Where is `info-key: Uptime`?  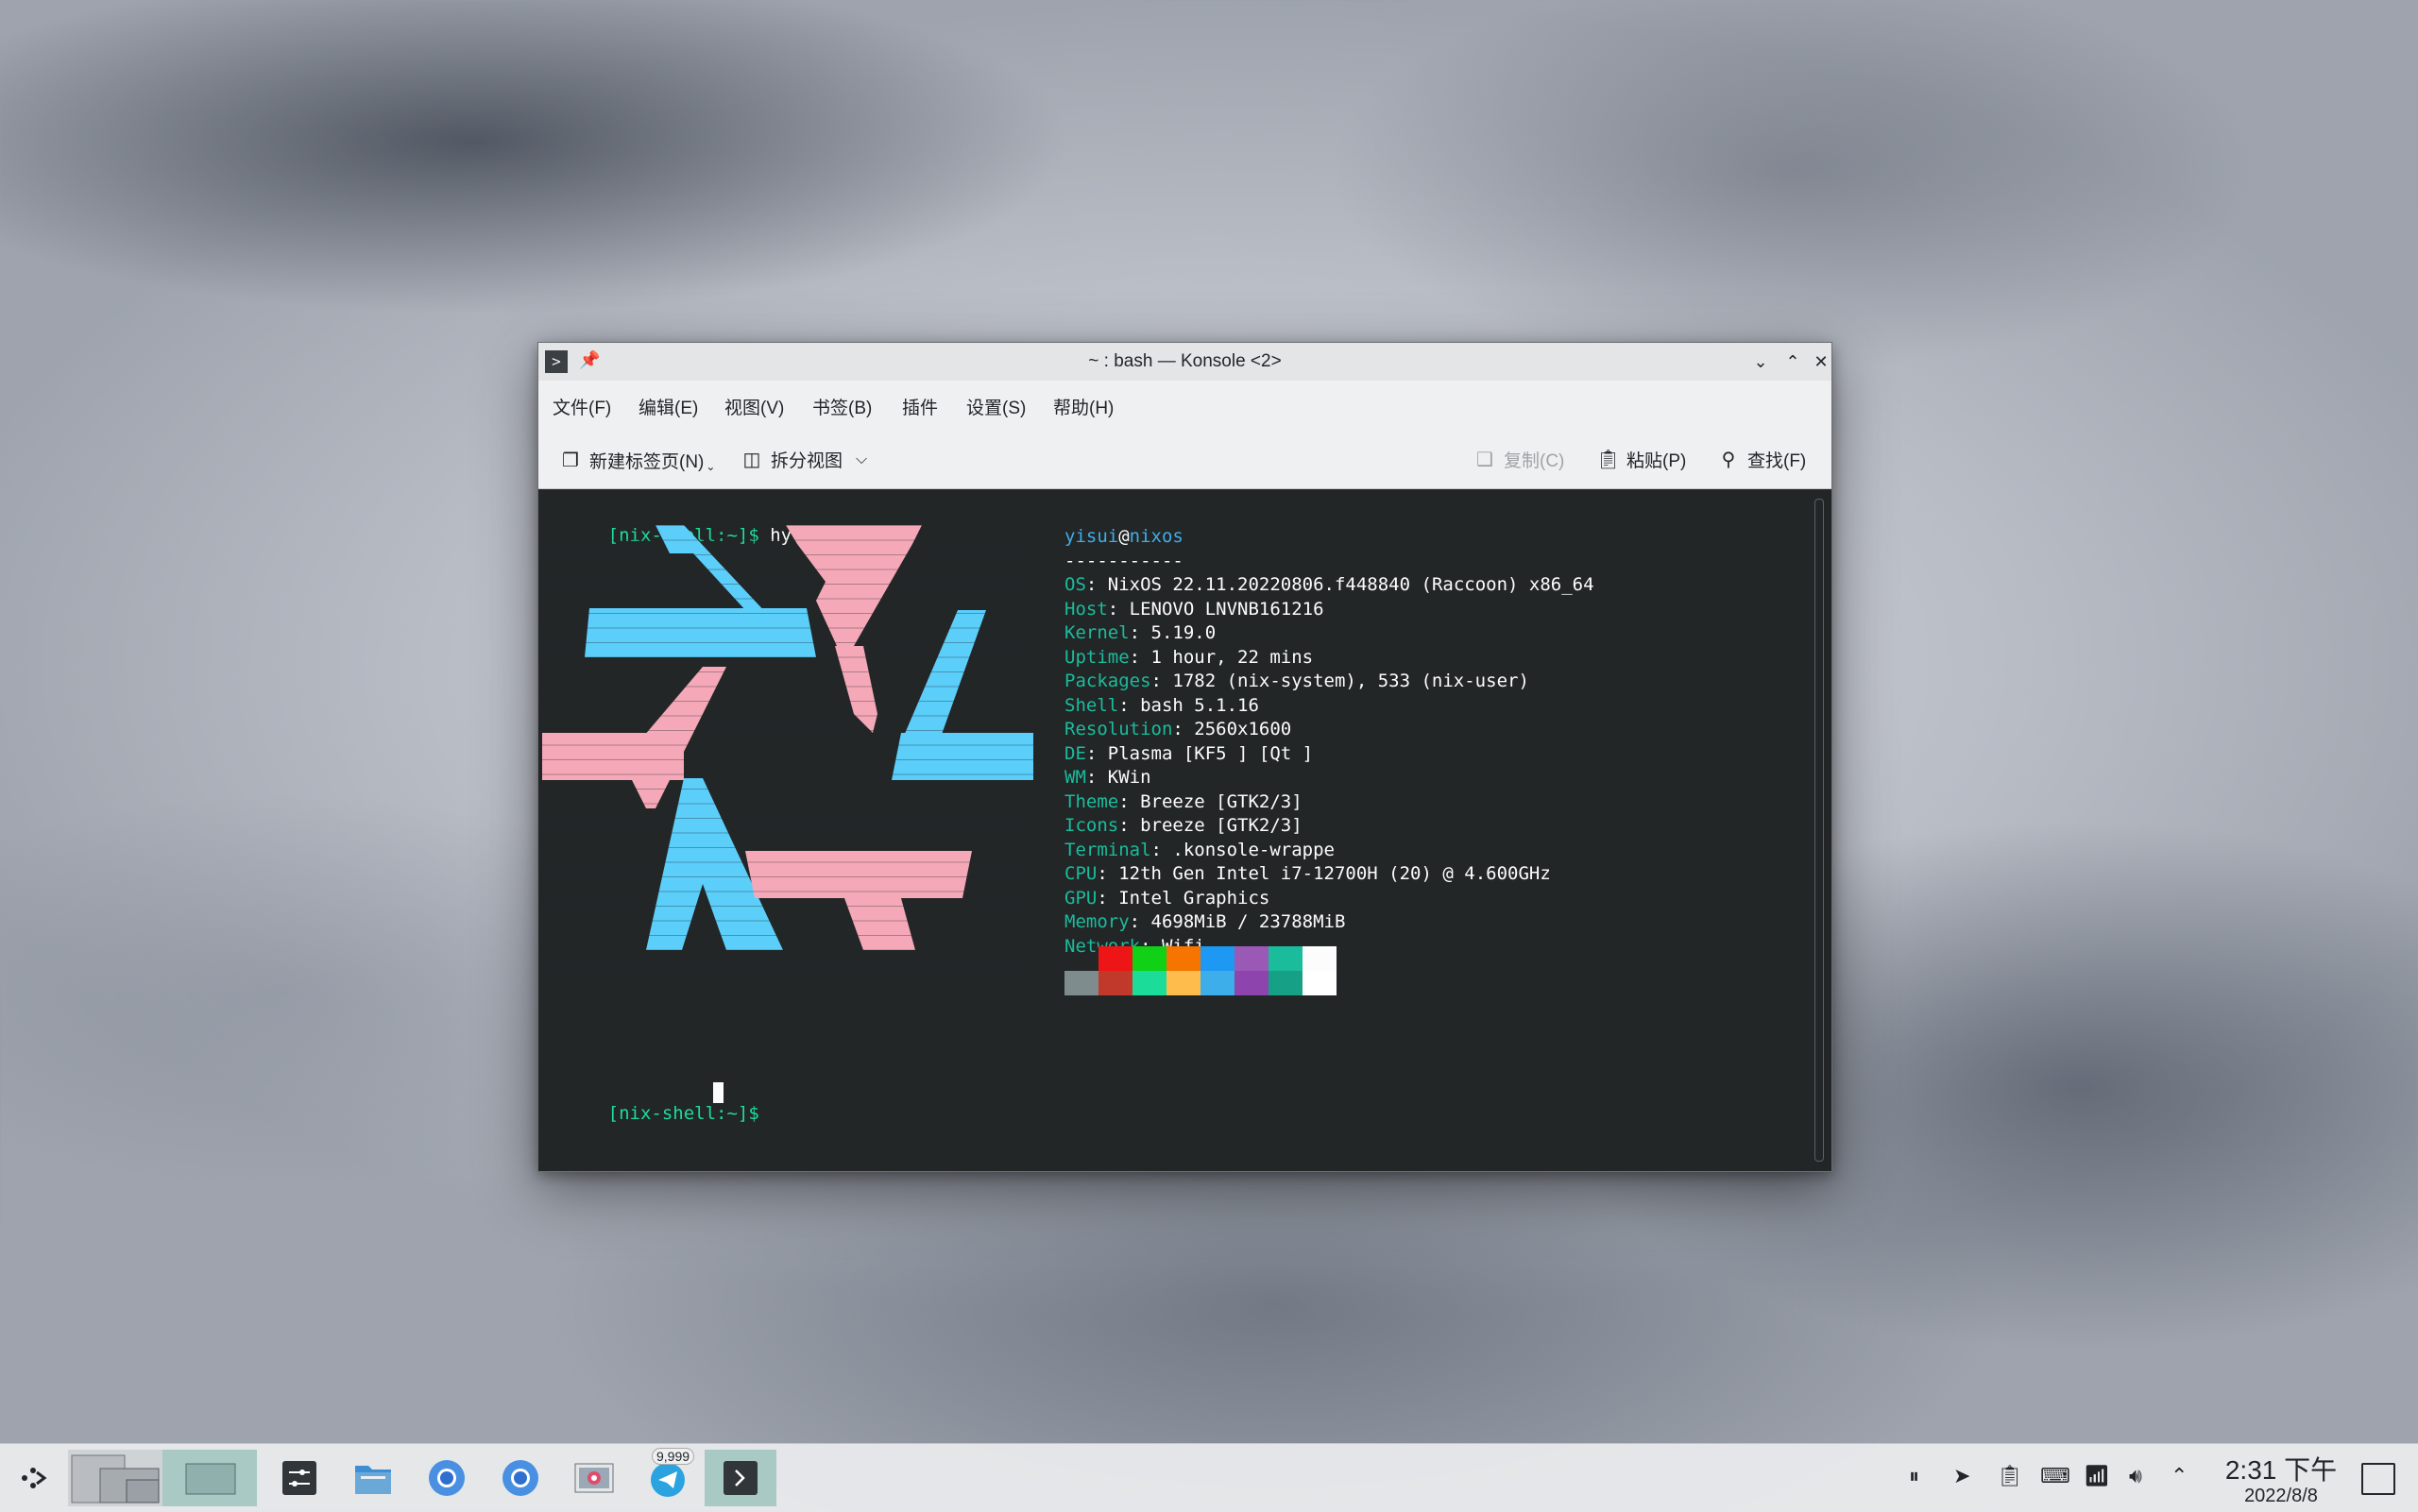 info-key: Uptime is located at coordinates (1097, 657).